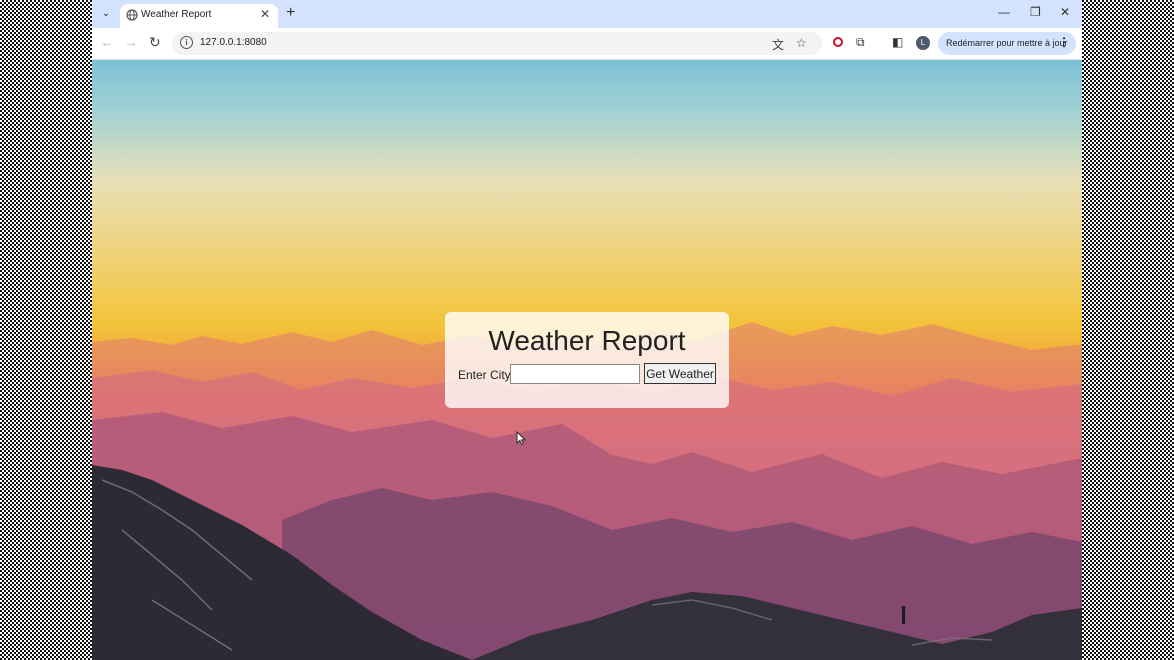 The width and height of the screenshot is (1174, 660). I want to click on tab-search-icon: ⌄, so click(106, 14).